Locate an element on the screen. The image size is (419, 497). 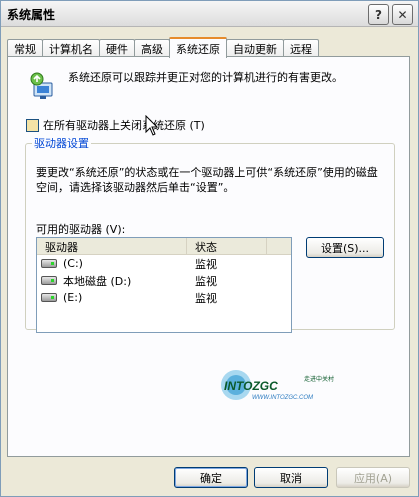
list-item: (E:) 监视 is located at coordinates (164, 297).